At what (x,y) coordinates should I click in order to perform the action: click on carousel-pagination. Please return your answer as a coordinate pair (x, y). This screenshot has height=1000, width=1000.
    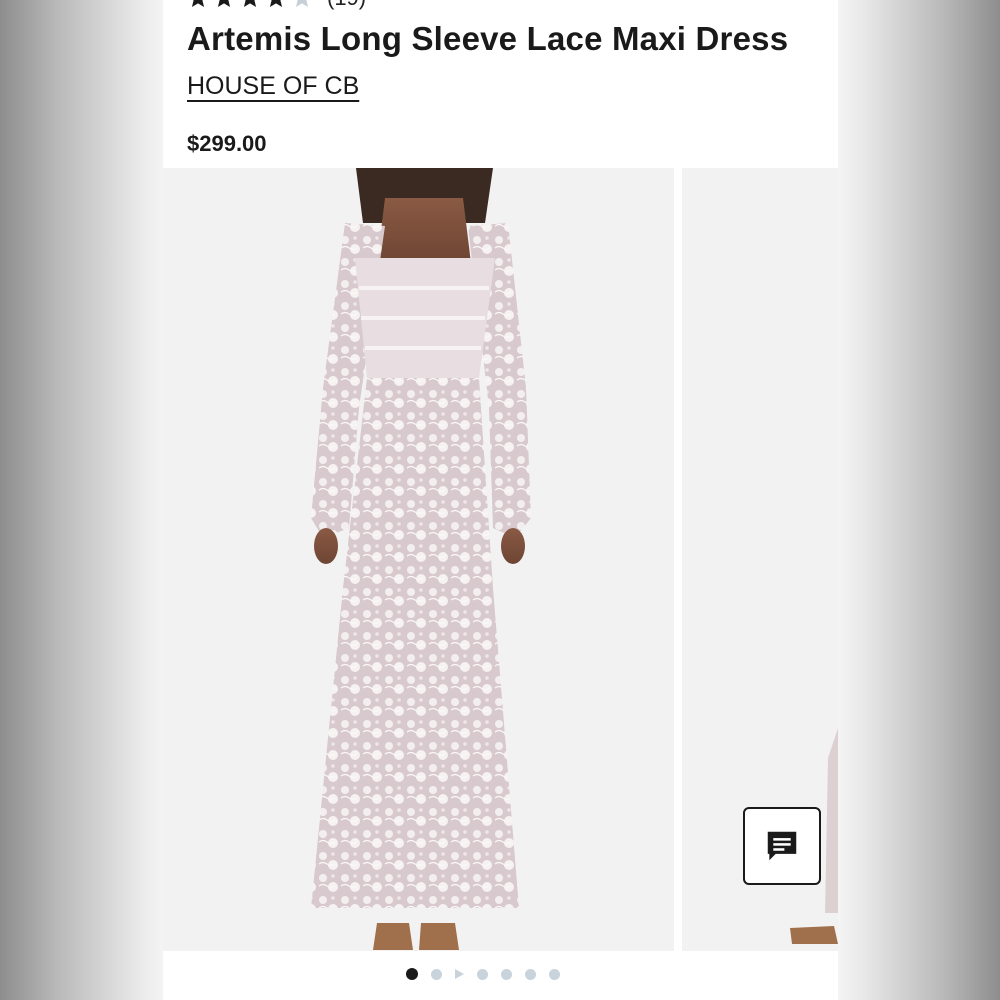
    Looking at the image, I should click on (483, 974).